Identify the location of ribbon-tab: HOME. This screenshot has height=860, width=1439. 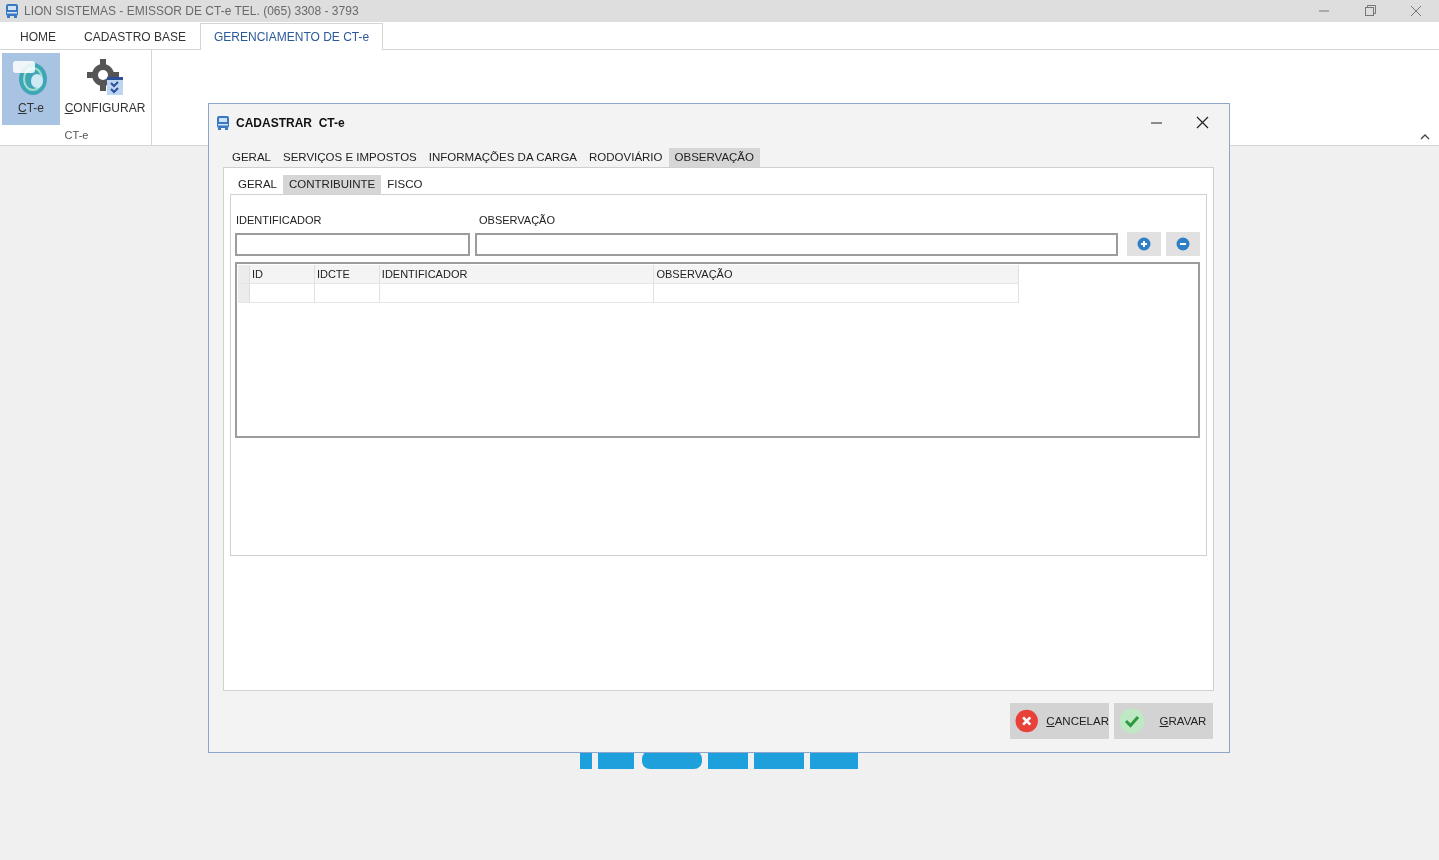
(38, 36).